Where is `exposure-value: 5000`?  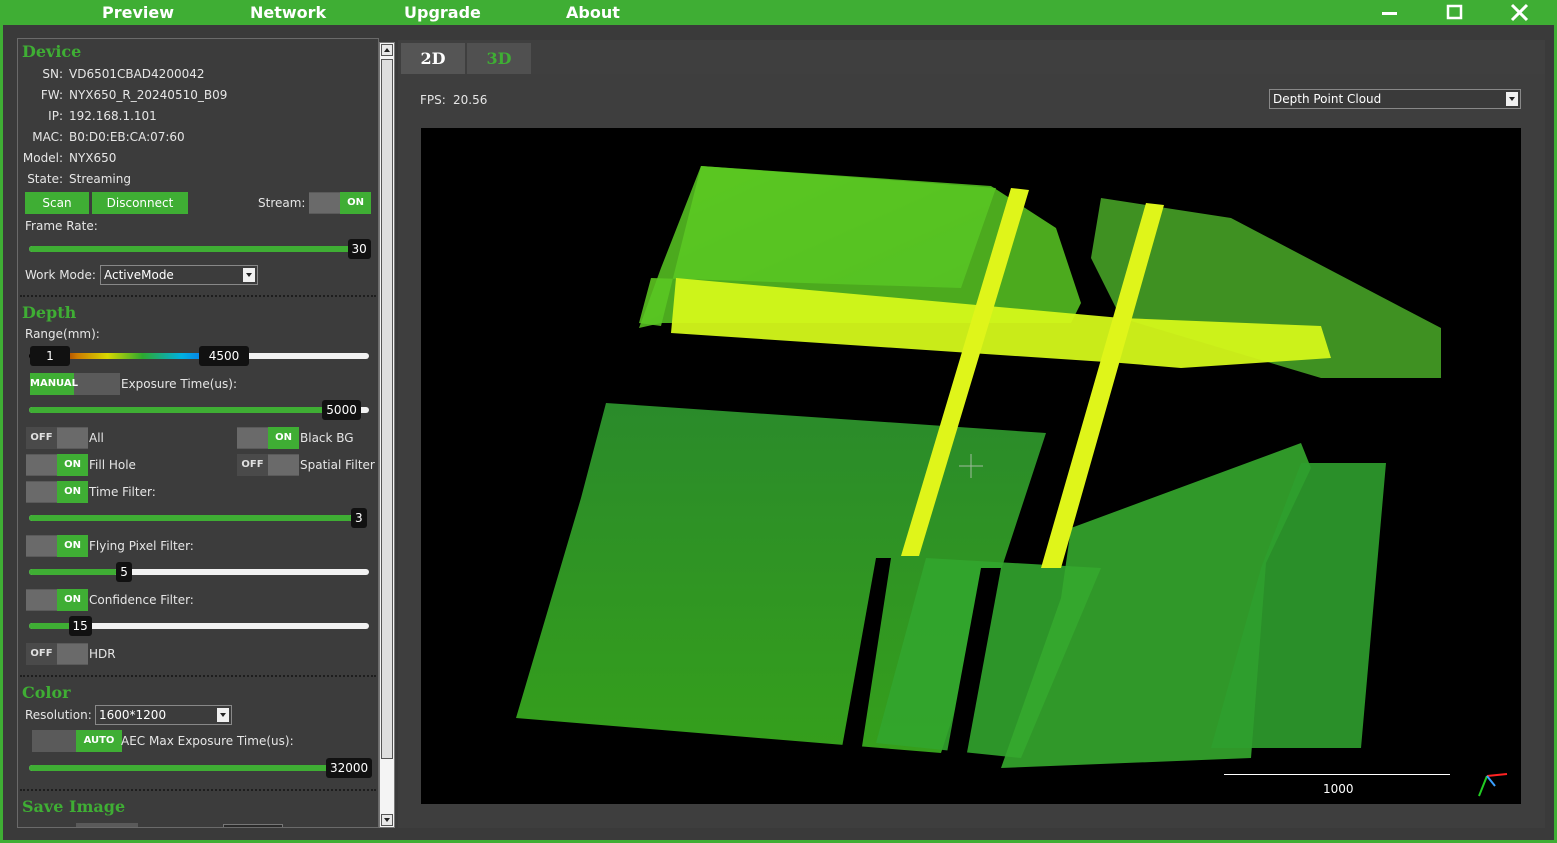 exposure-value: 5000 is located at coordinates (341, 410).